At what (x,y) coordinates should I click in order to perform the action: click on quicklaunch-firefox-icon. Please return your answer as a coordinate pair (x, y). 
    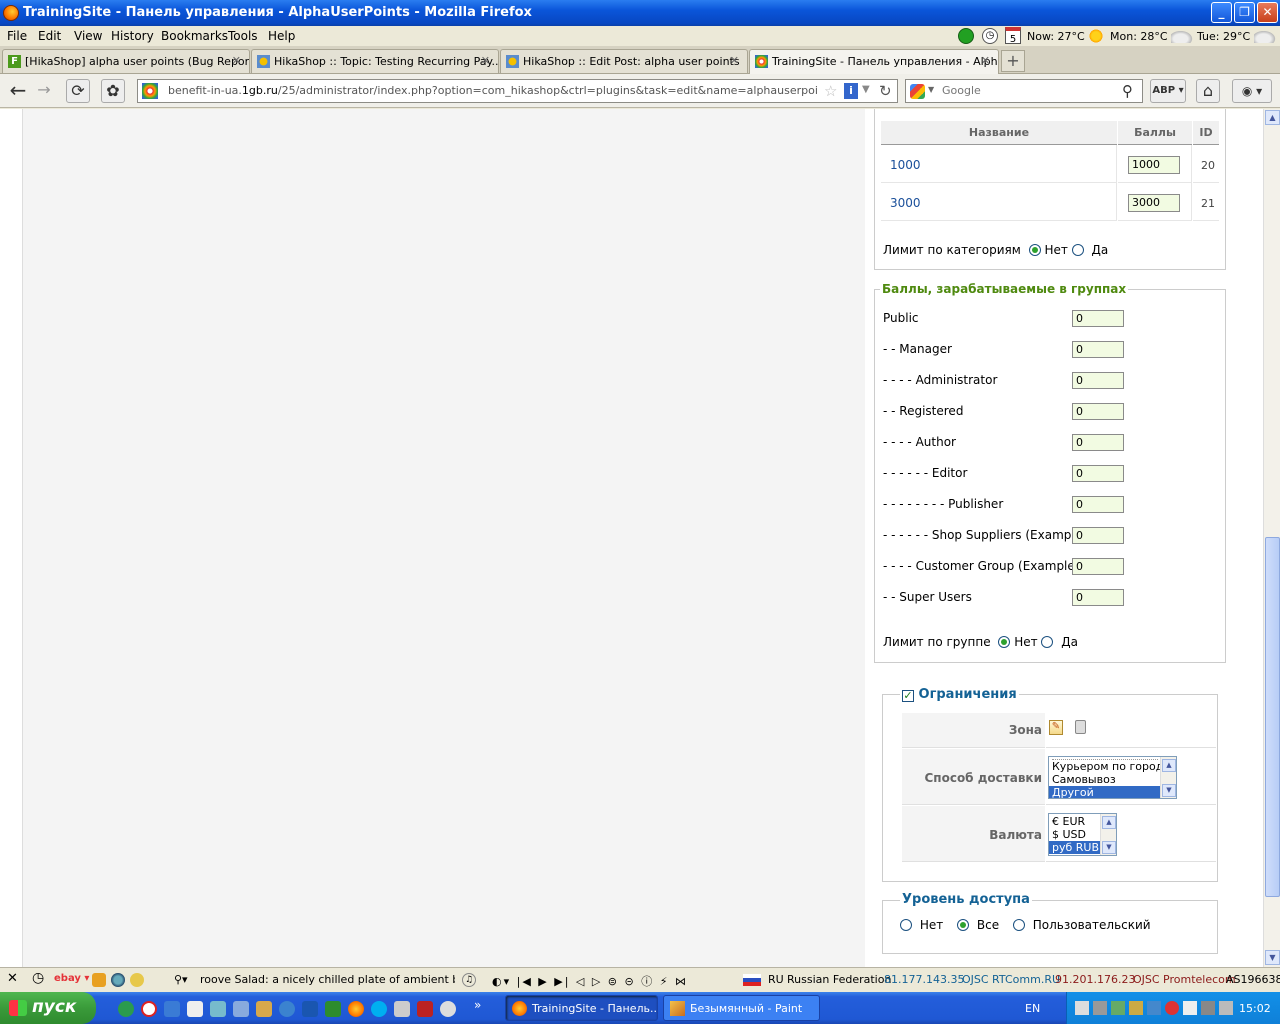
    Looking at the image, I should click on (356, 1009).